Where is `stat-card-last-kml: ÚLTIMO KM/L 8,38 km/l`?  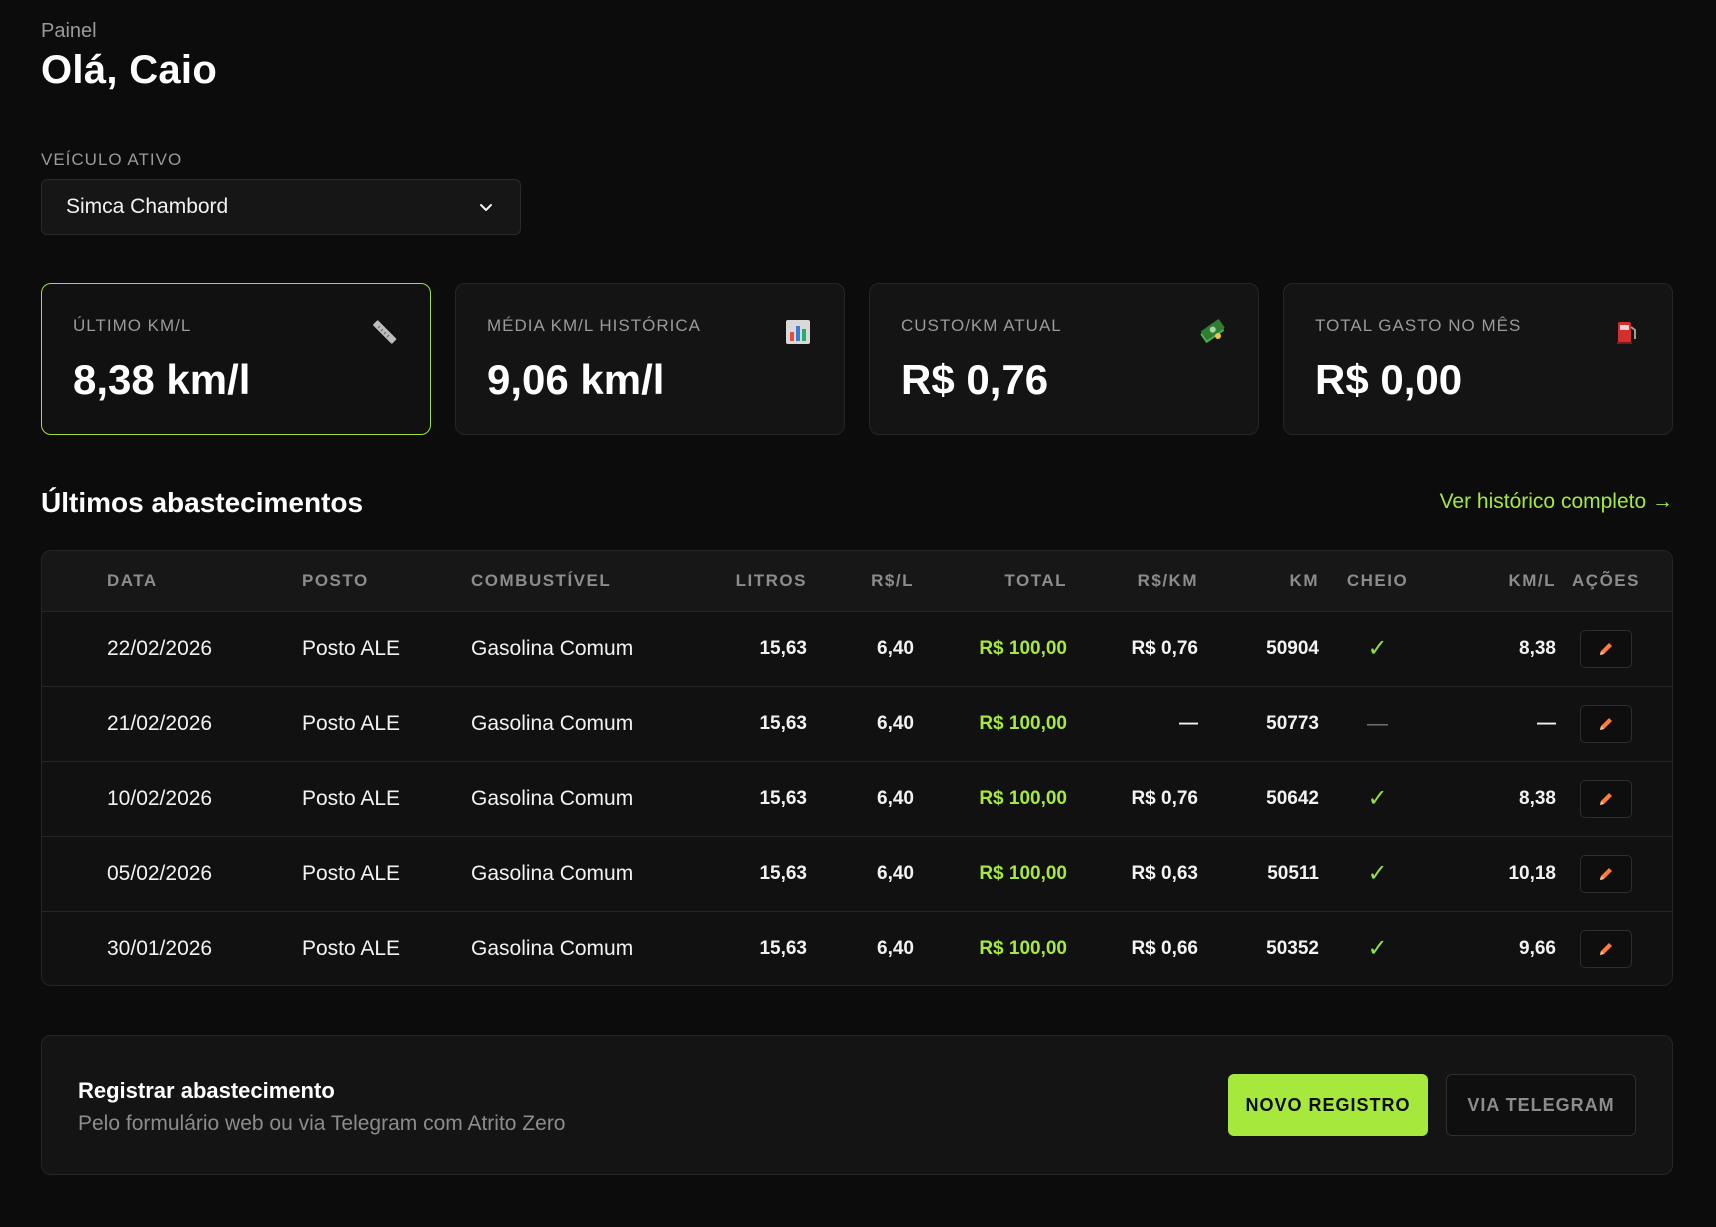
stat-card-last-kml: ÚLTIMO KM/L 8,38 km/l is located at coordinates (236, 359).